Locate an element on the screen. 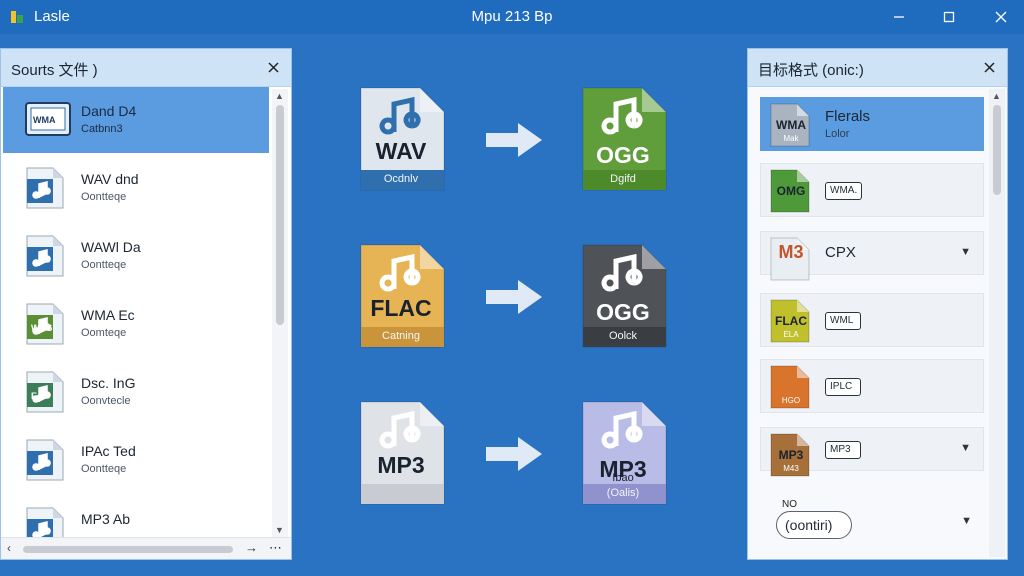 The width and height of the screenshot is (1024, 576). target-format-sub: (Oalis) is located at coordinates (623, 493).